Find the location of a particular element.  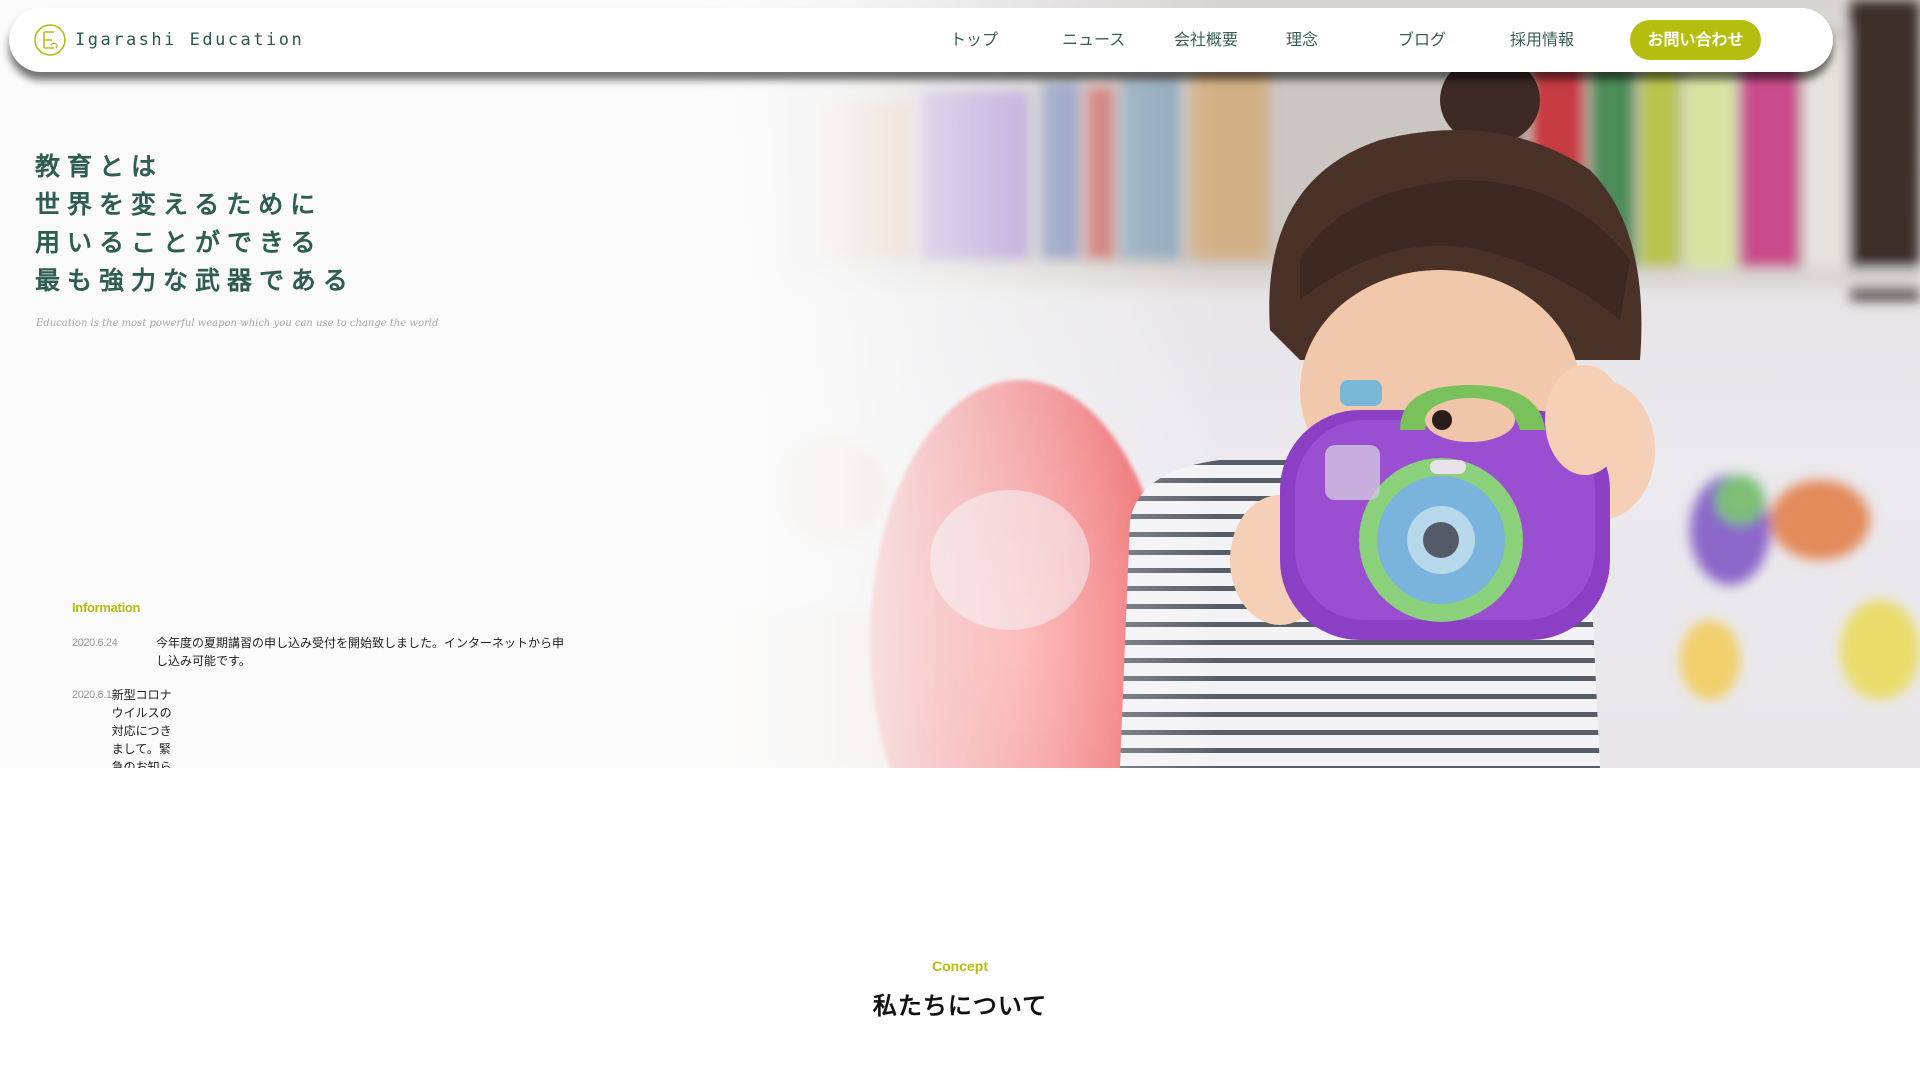

news-date: 2020.6.1 is located at coordinates (92, 695).